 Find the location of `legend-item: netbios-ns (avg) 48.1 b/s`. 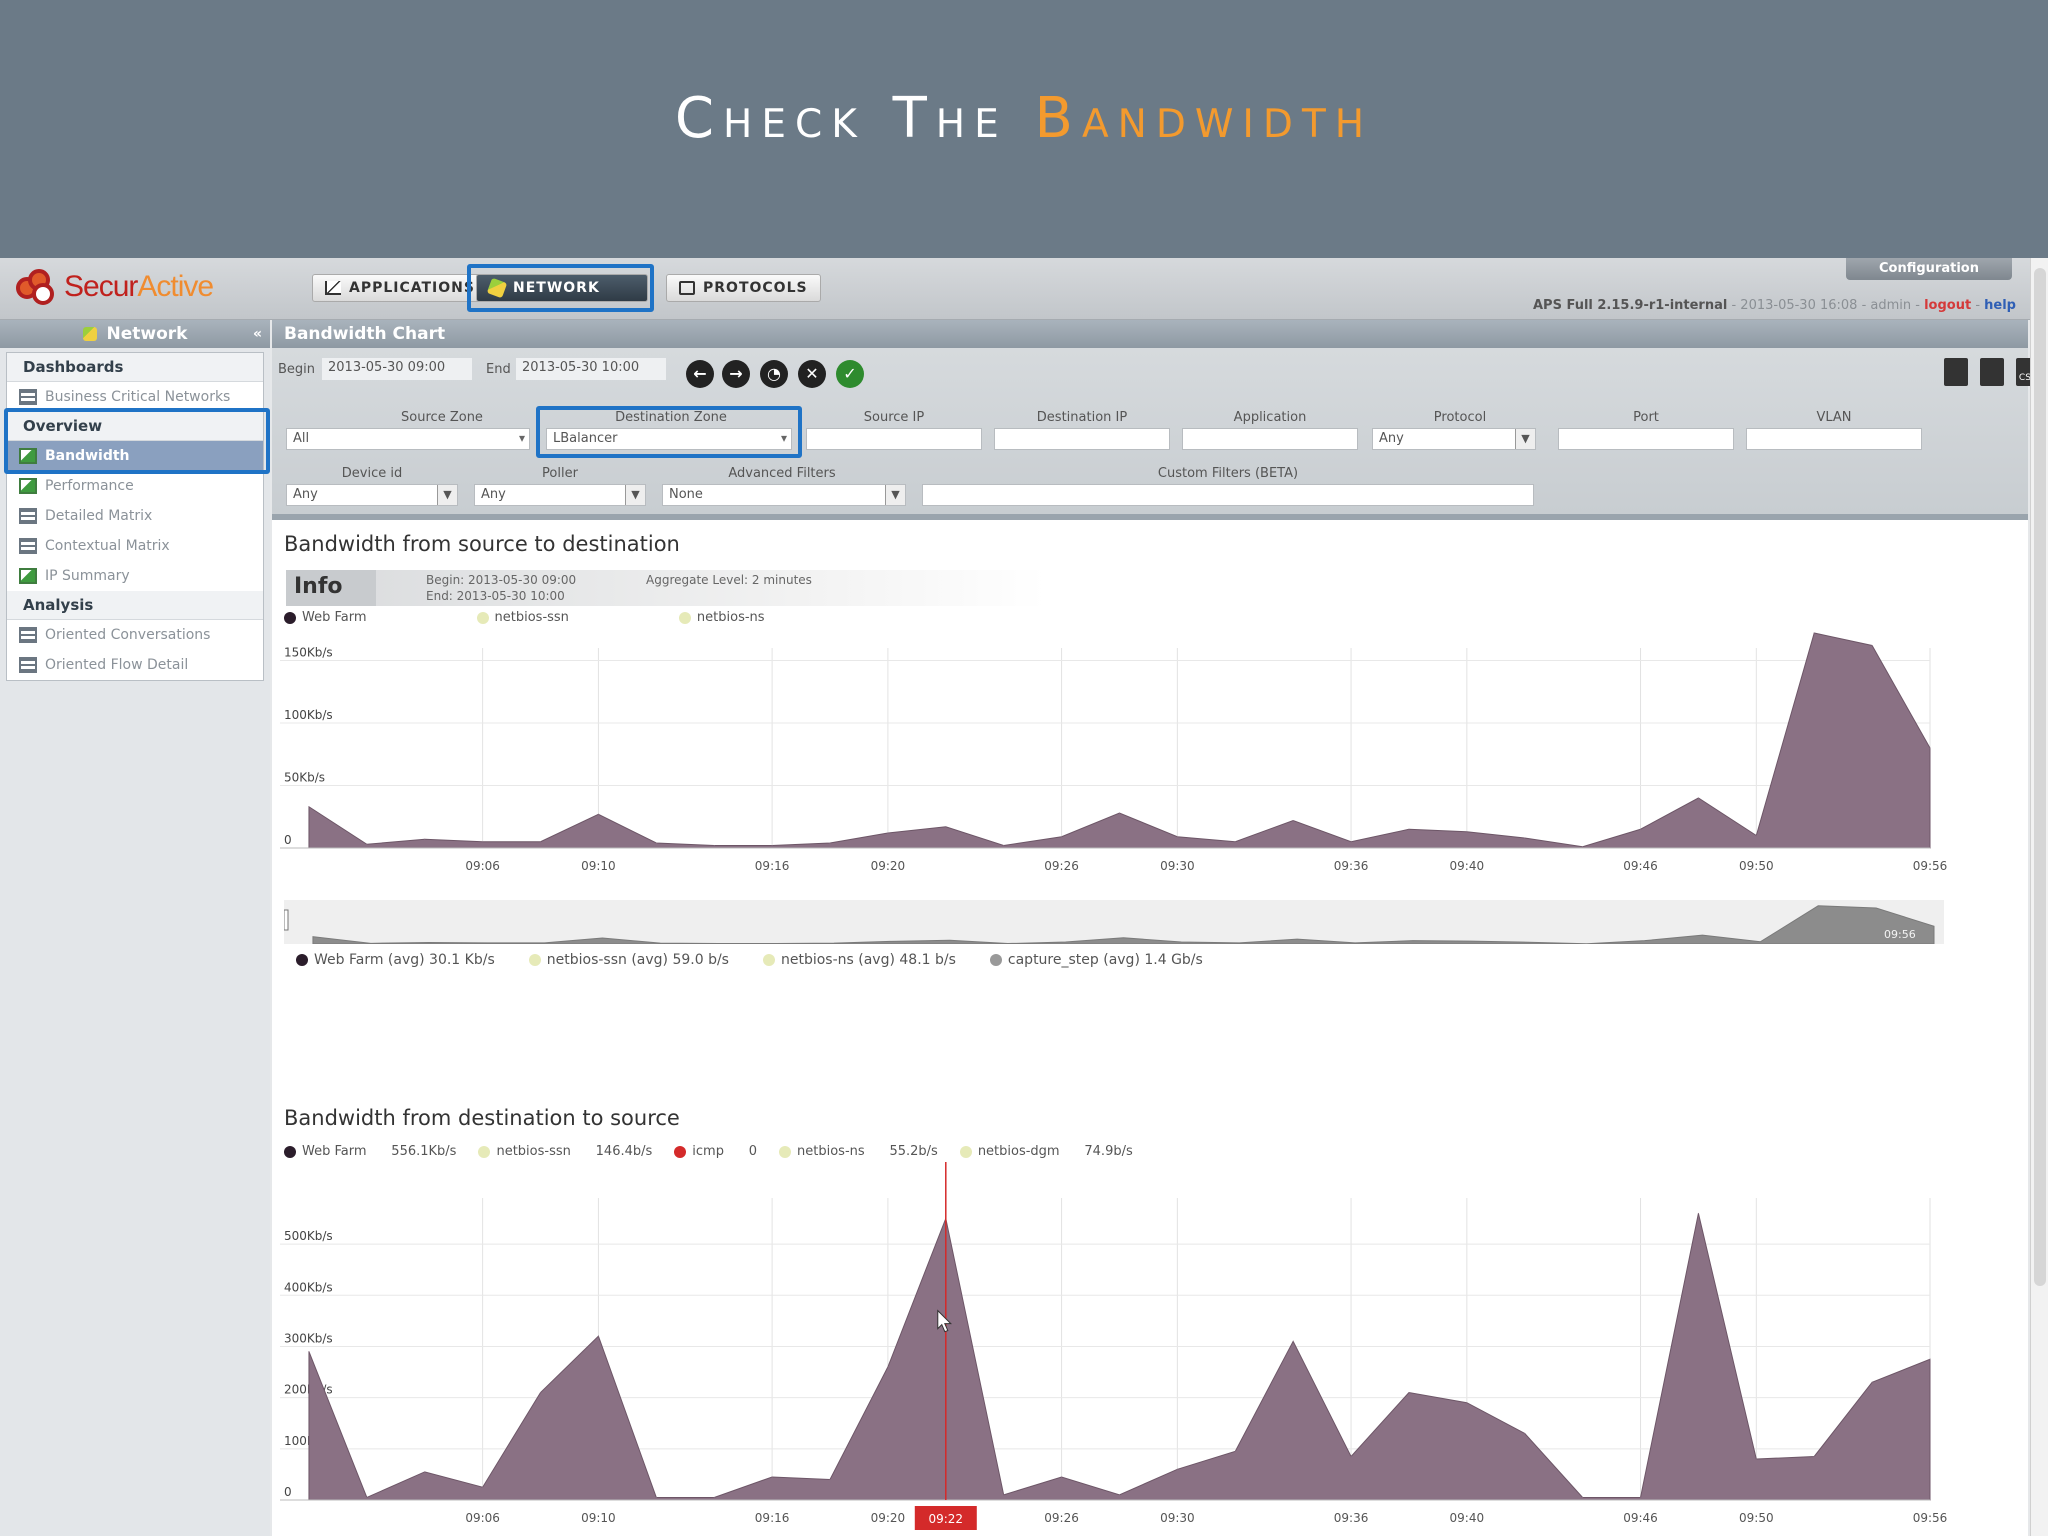

legend-item: netbios-ns (avg) 48.1 b/s is located at coordinates (859, 960).